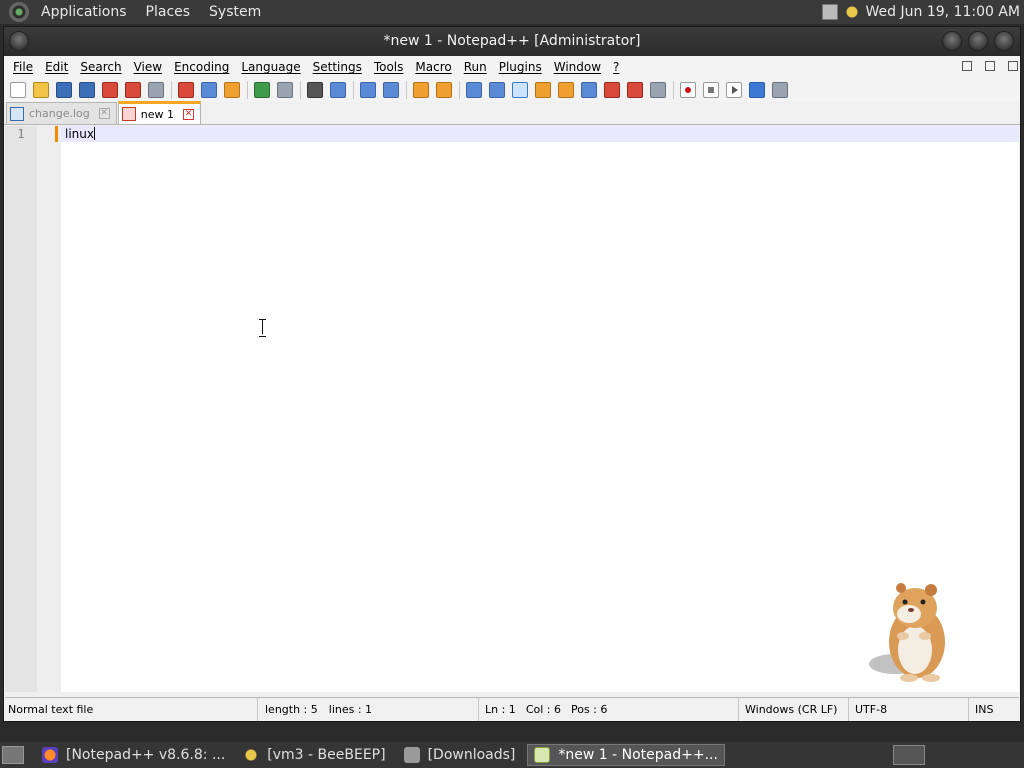 The height and width of the screenshot is (768, 1024). Describe the element at coordinates (232, 90) in the screenshot. I see `paste-icon` at that location.